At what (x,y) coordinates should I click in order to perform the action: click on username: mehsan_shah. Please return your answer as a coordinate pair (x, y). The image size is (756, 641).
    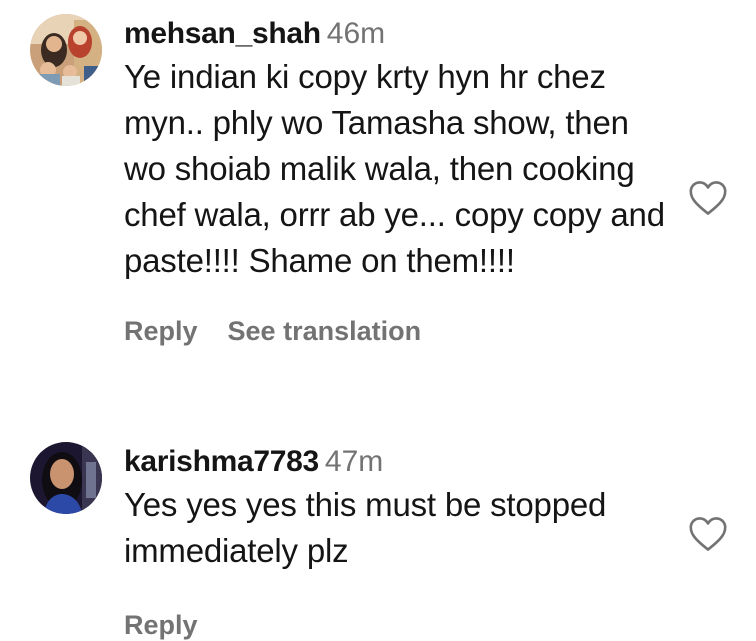
    Looking at the image, I should click on (222, 33).